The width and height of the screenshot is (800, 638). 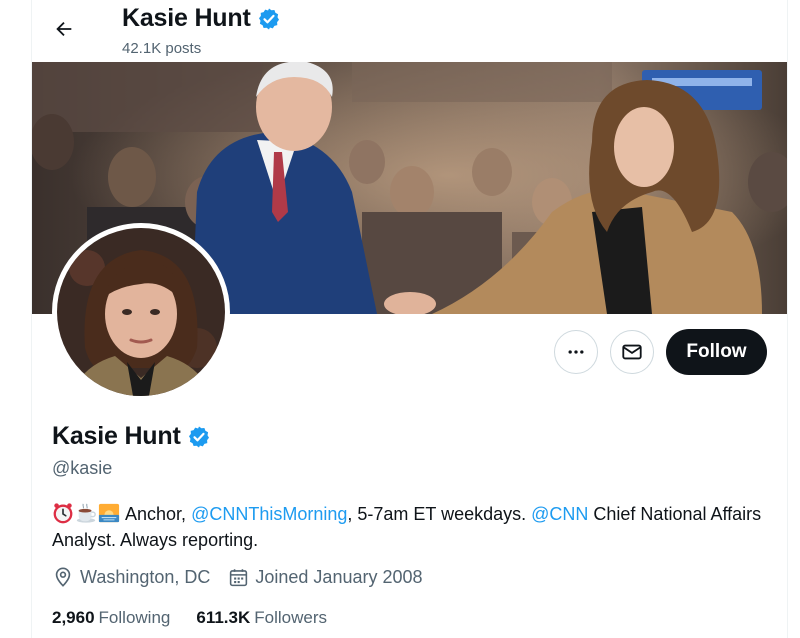 I want to click on alarm-clock-emoji-icon, so click(x=63, y=513).